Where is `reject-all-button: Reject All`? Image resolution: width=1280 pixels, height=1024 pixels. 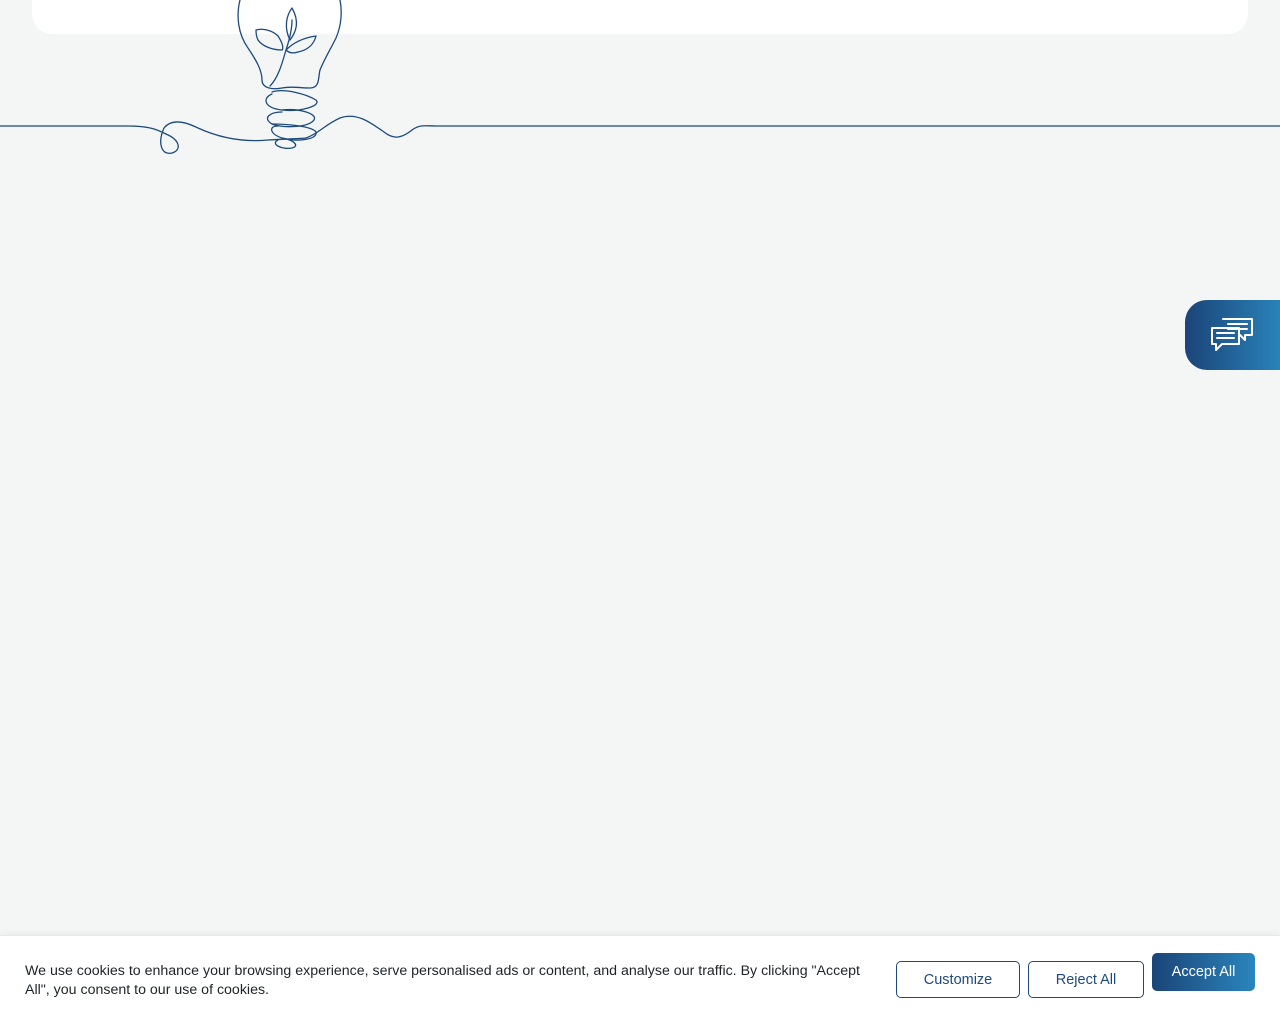 reject-all-button: Reject All is located at coordinates (1086, 979).